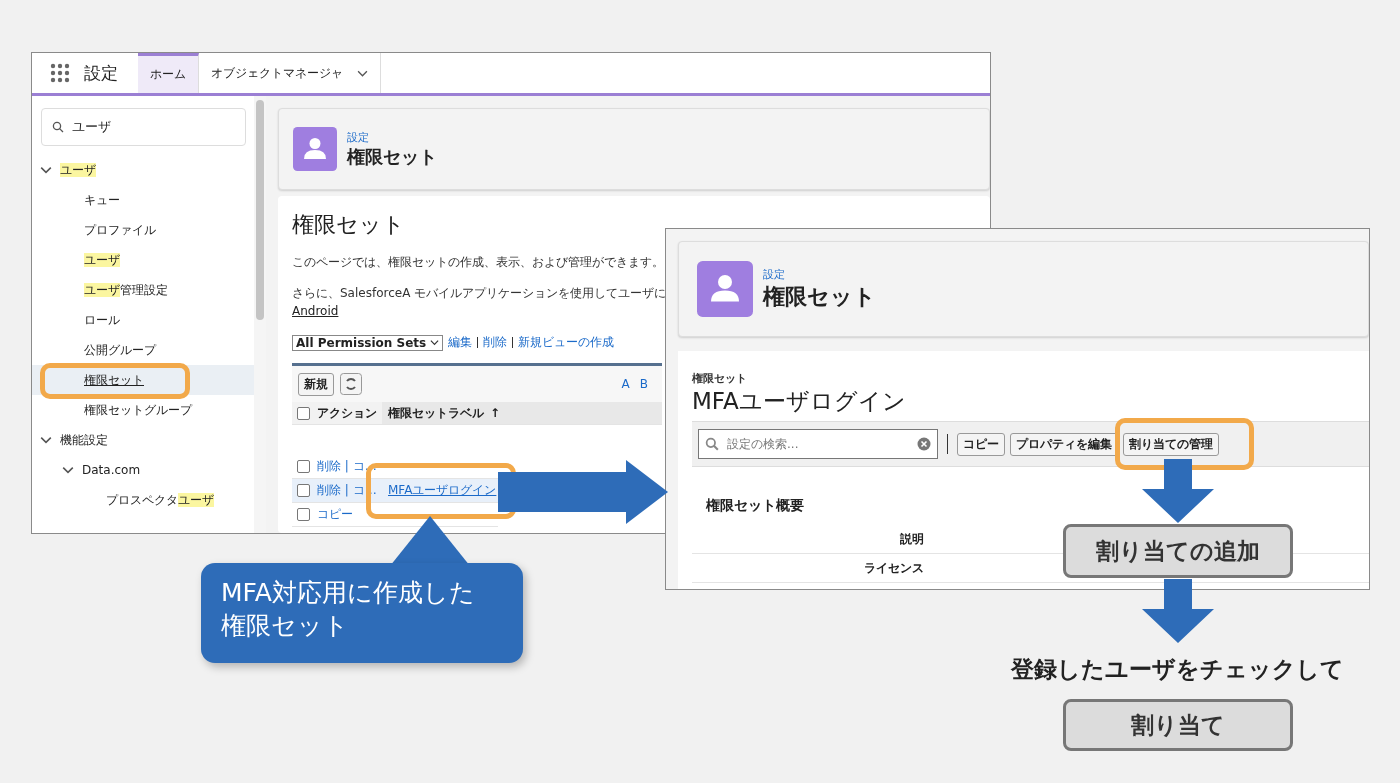 The width and height of the screenshot is (1400, 783). Describe the element at coordinates (168, 73) in the screenshot. I see `nav-tab: ホーム` at that location.